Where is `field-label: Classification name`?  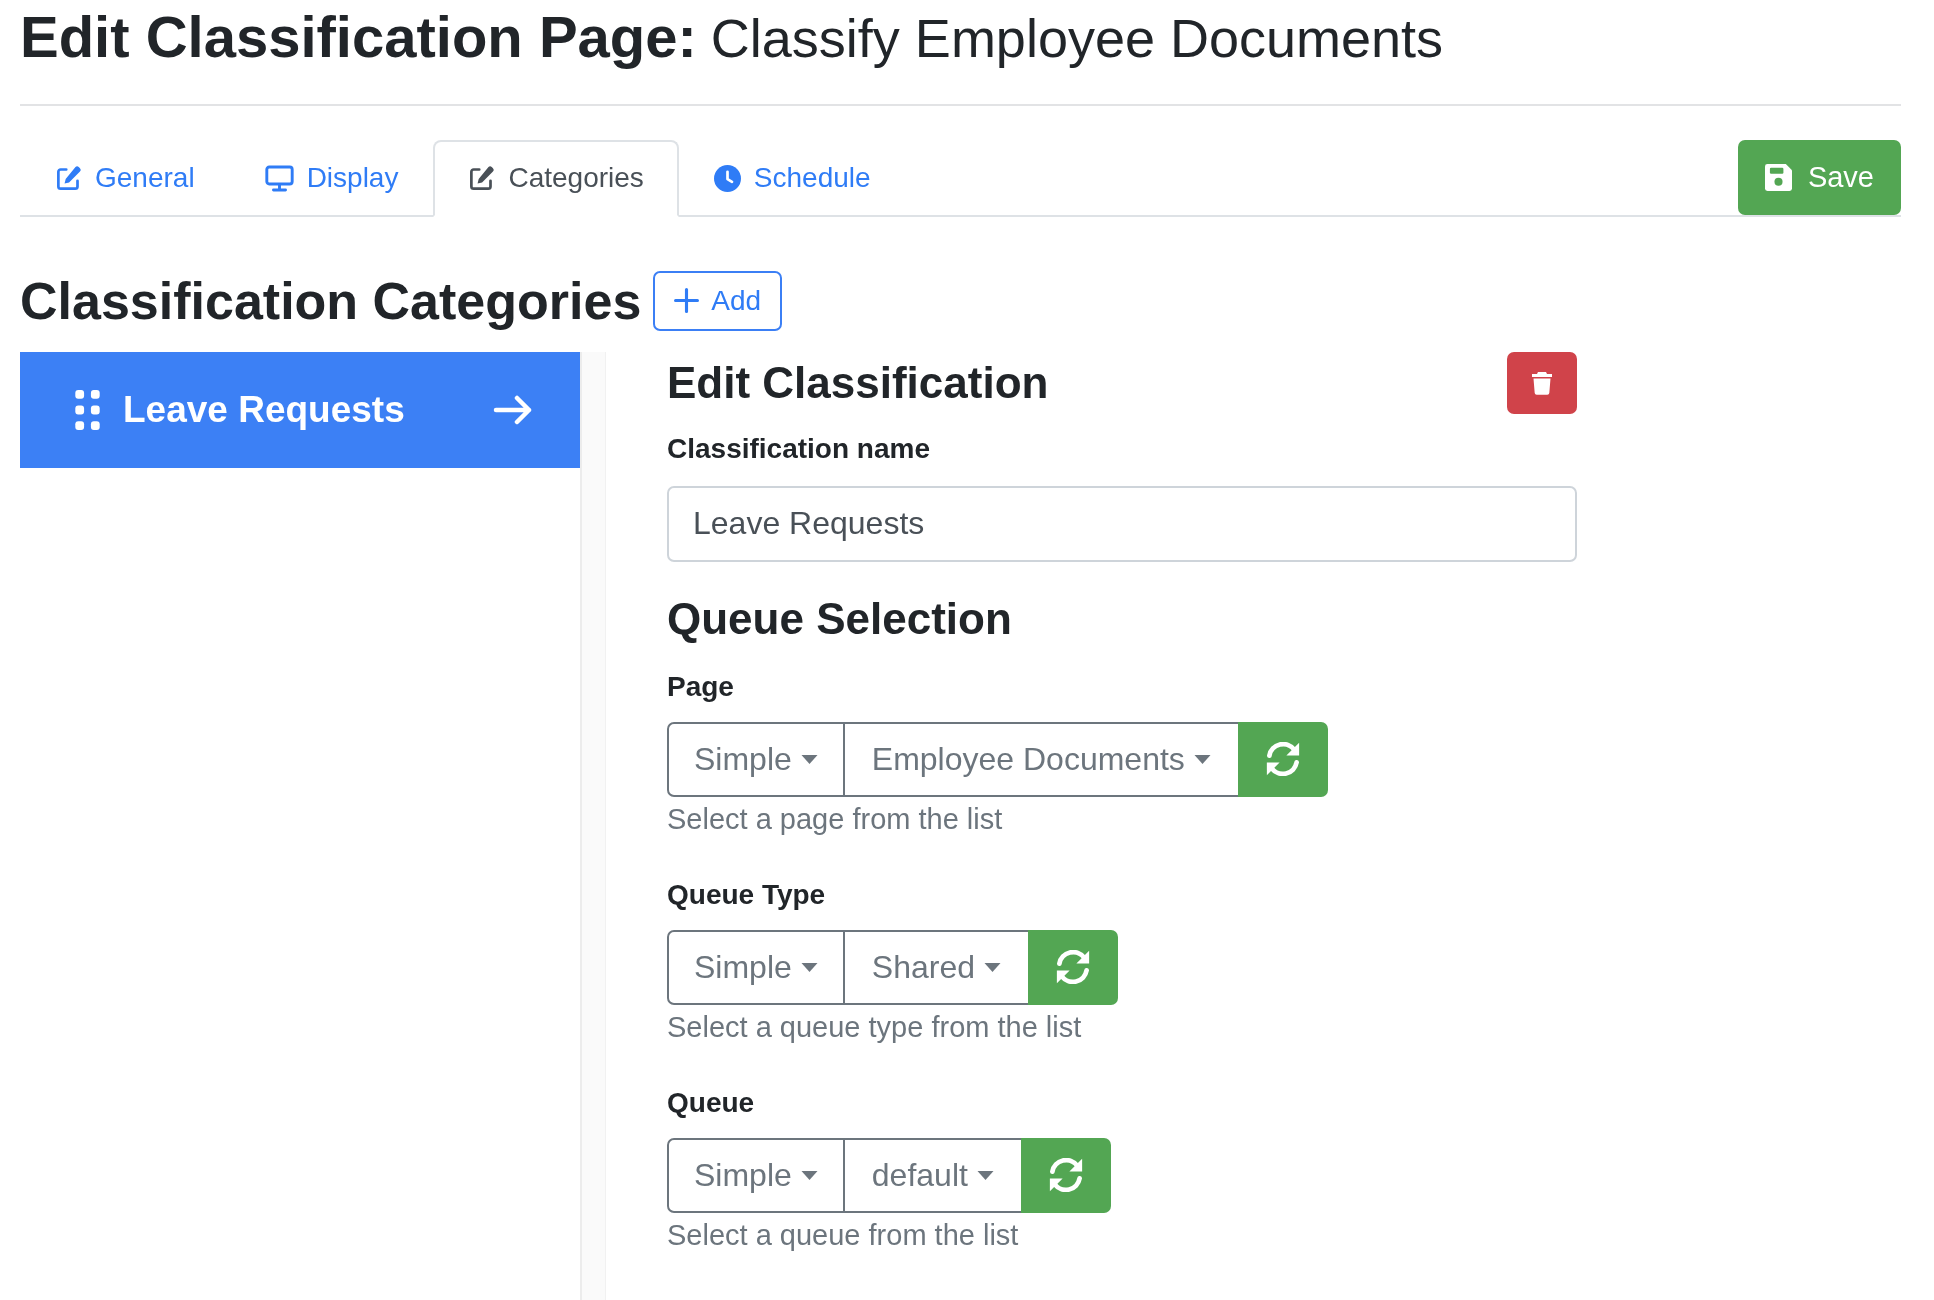
field-label: Classification name is located at coordinates (799, 448).